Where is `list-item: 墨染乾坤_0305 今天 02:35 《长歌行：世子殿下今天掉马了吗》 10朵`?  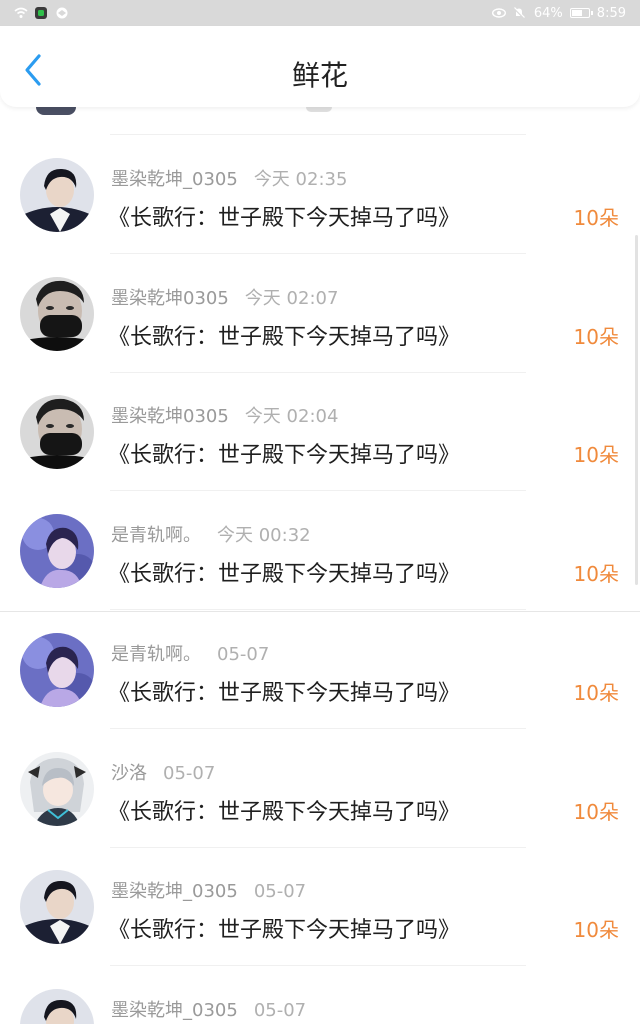 list-item: 墨染乾坤_0305 今天 02:35 《长歌行：世子殿下今天掉马了吗》 10朵 is located at coordinates (320, 180).